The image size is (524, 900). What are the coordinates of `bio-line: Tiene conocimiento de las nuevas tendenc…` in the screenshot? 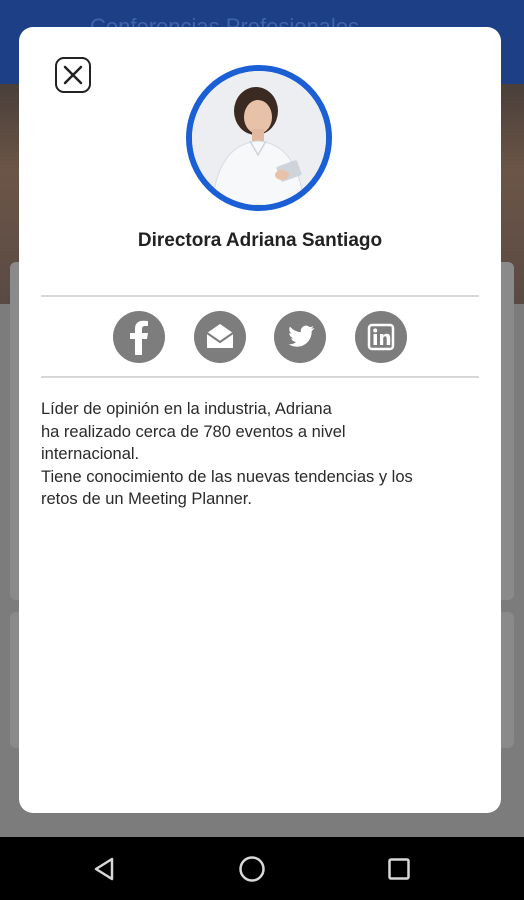 It's located at (227, 476).